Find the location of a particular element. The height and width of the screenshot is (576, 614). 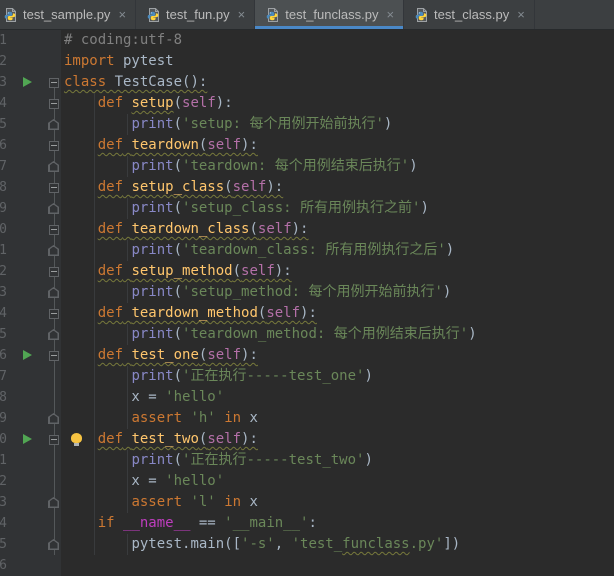

code-token: funclass is located at coordinates (376, 544).